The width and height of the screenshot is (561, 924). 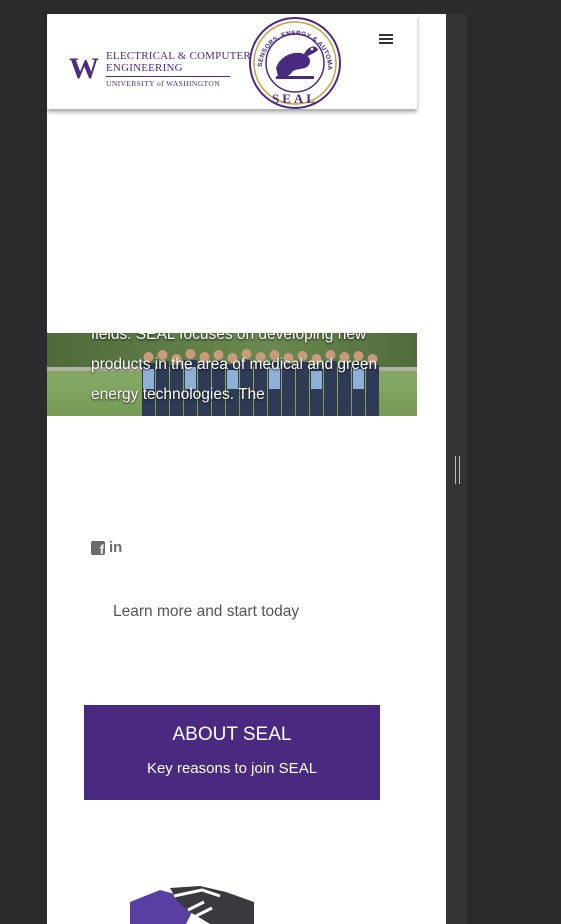 What do you see at coordinates (232, 752) in the screenshot?
I see `about-seal-button: ABOUT SEAL Key reasons to join SEAL` at bounding box center [232, 752].